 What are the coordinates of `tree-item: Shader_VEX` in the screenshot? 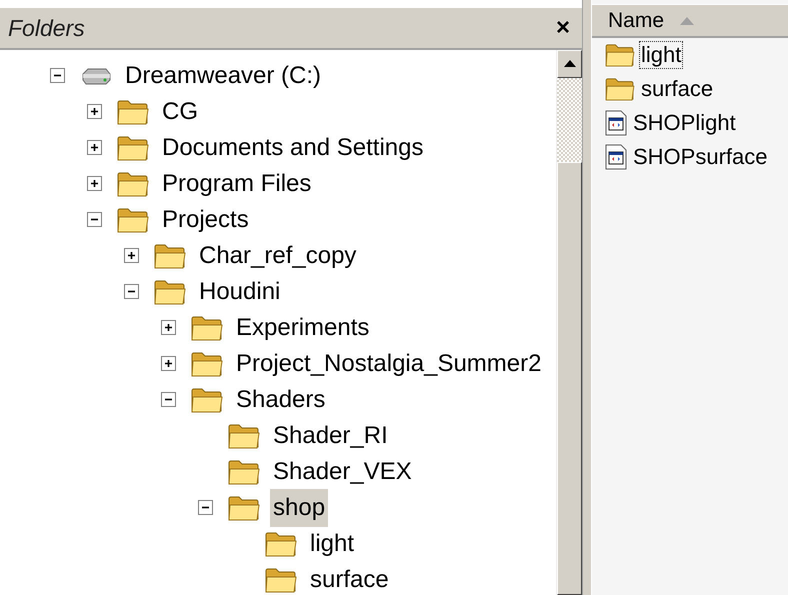 It's located at (342, 471).